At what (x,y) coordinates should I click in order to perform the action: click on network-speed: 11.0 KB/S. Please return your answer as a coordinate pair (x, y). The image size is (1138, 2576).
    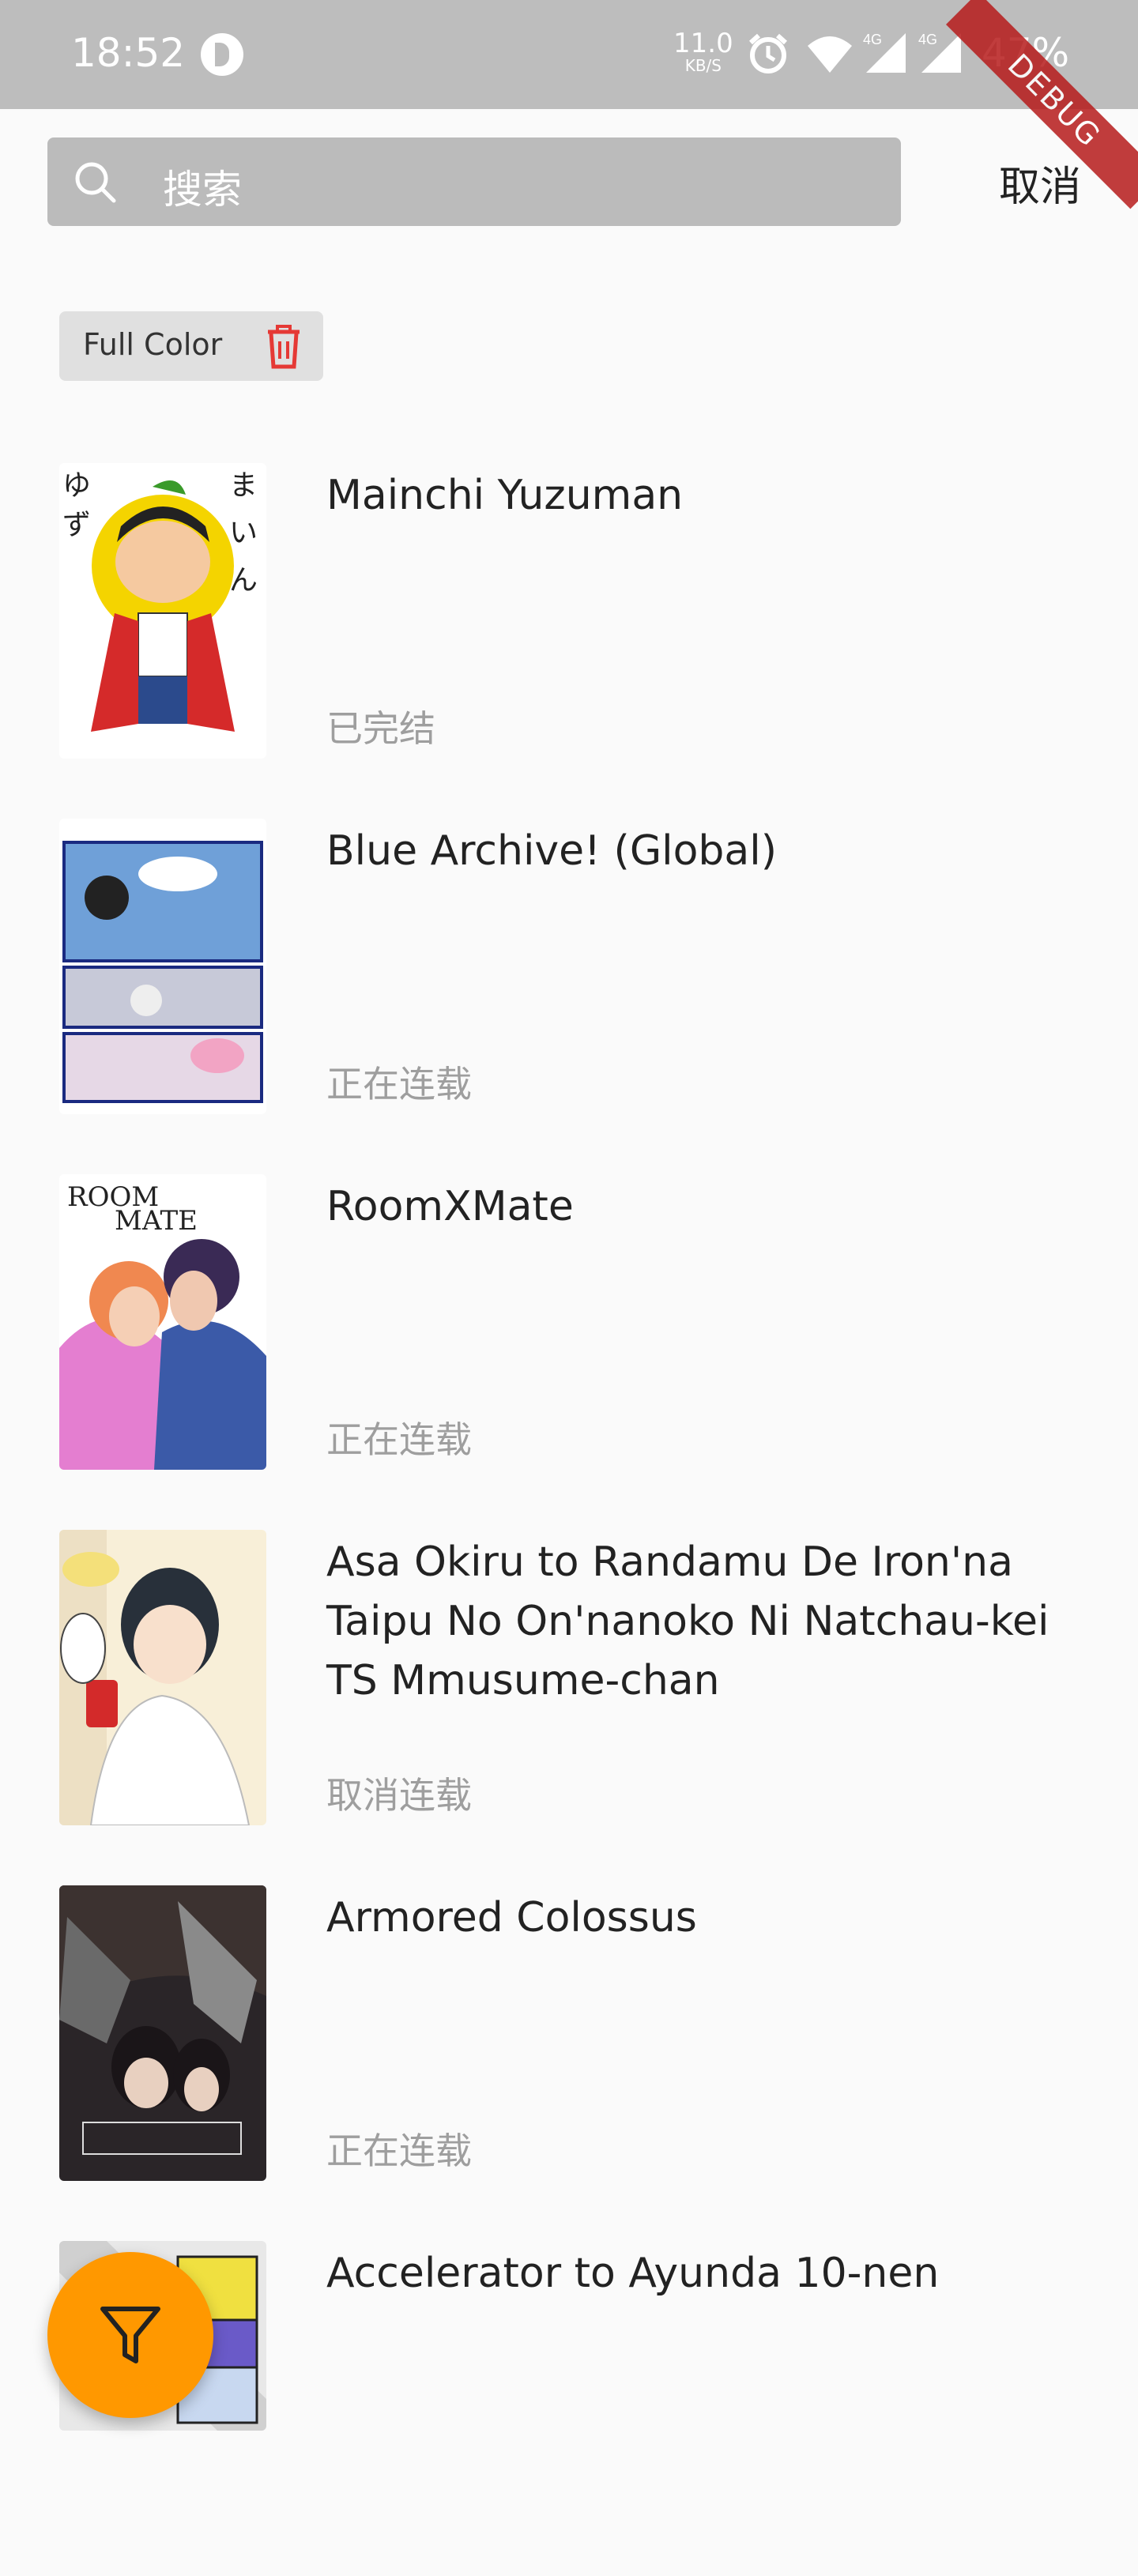
    Looking at the image, I should click on (703, 51).